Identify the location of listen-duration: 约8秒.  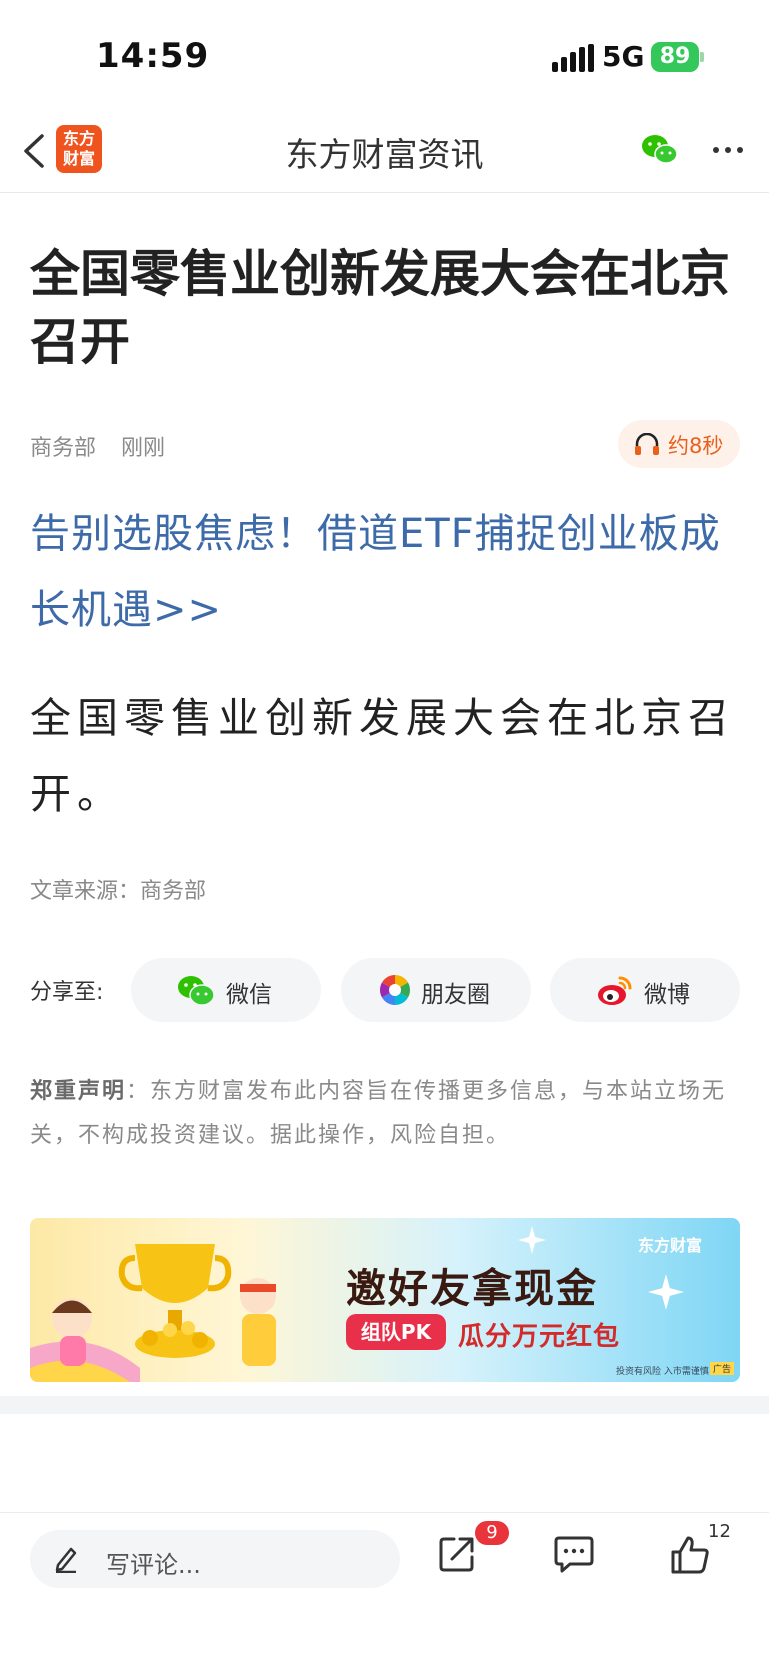
(696, 446).